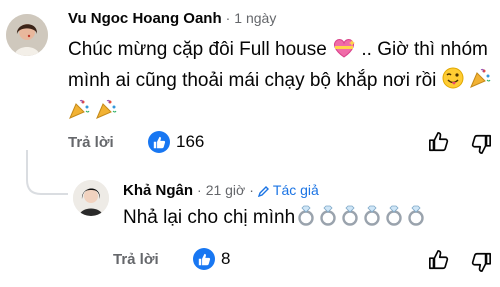  I want to click on comment-text-line1-tail: .. Giờ thì nhóm, so click(424, 49).